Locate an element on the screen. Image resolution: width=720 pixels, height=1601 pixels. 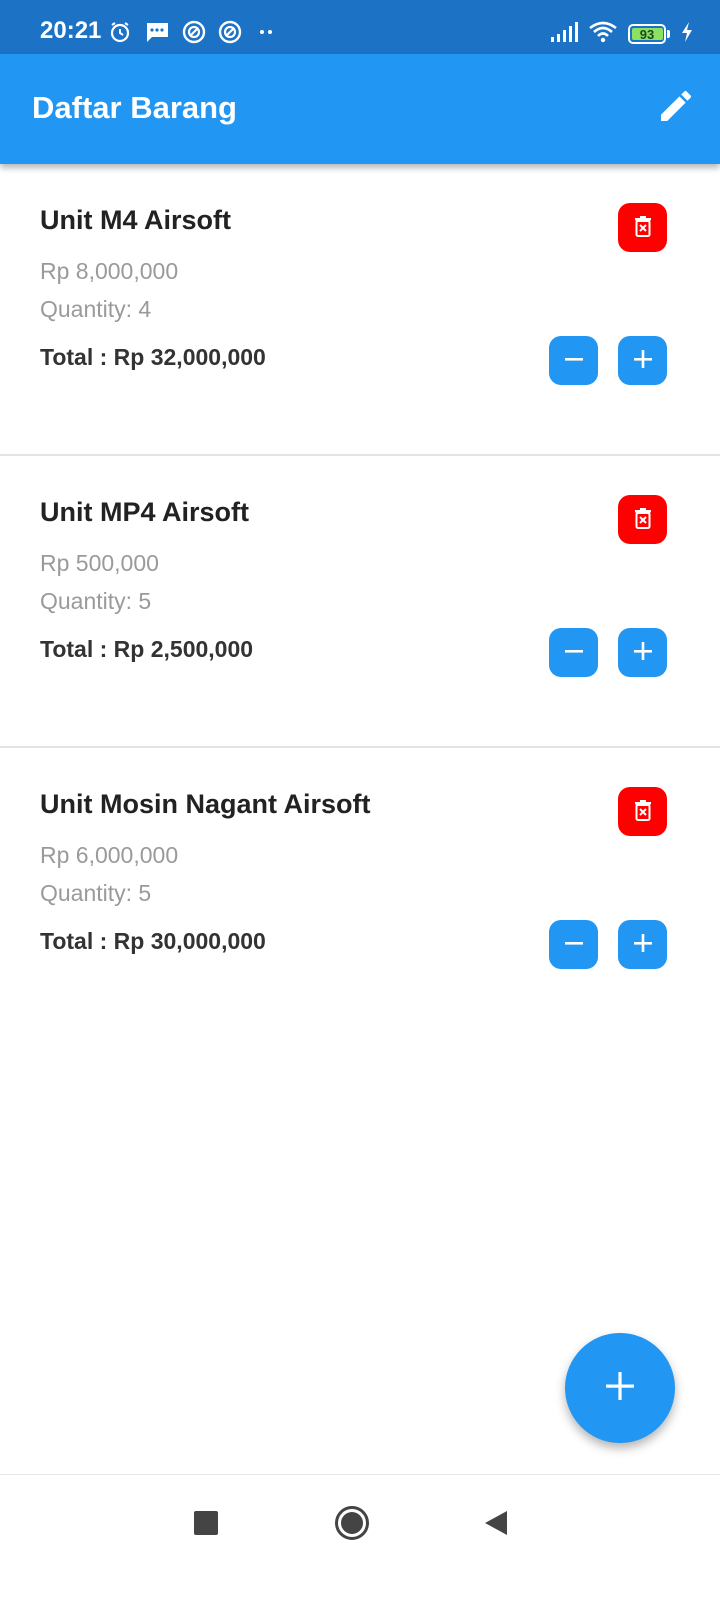
battery-level: 93 is located at coordinates (647, 34).